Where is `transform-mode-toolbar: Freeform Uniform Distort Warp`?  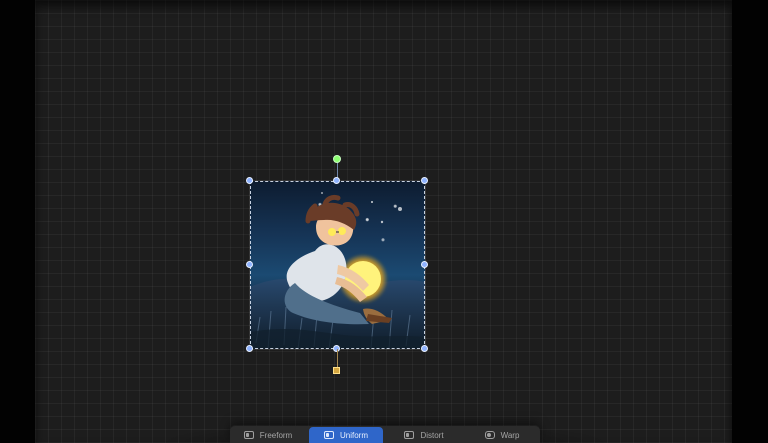 transform-mode-toolbar: Freeform Uniform Distort Warp is located at coordinates (385, 434).